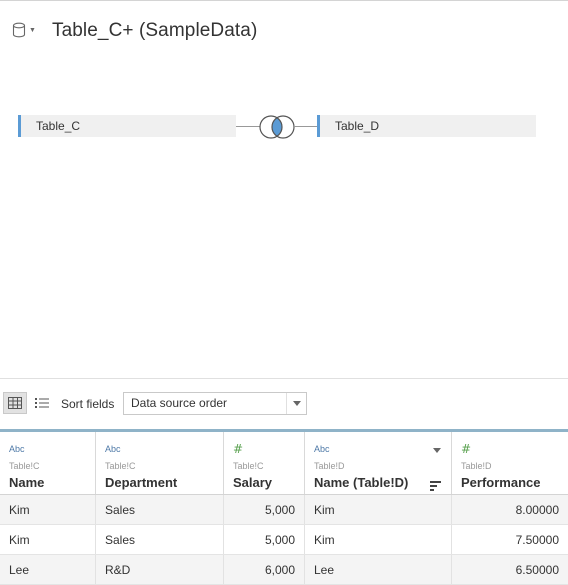 This screenshot has height=585, width=568. Describe the element at coordinates (426, 126) in the screenshot. I see `table-d-pill: Table_D` at that location.